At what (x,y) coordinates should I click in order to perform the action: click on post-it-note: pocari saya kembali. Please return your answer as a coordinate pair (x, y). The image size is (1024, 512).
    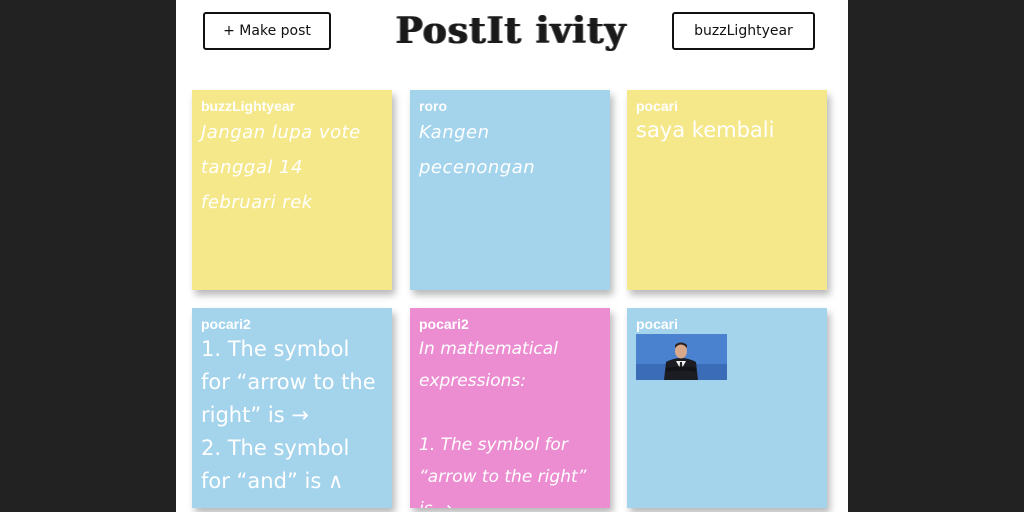
    Looking at the image, I should click on (727, 190).